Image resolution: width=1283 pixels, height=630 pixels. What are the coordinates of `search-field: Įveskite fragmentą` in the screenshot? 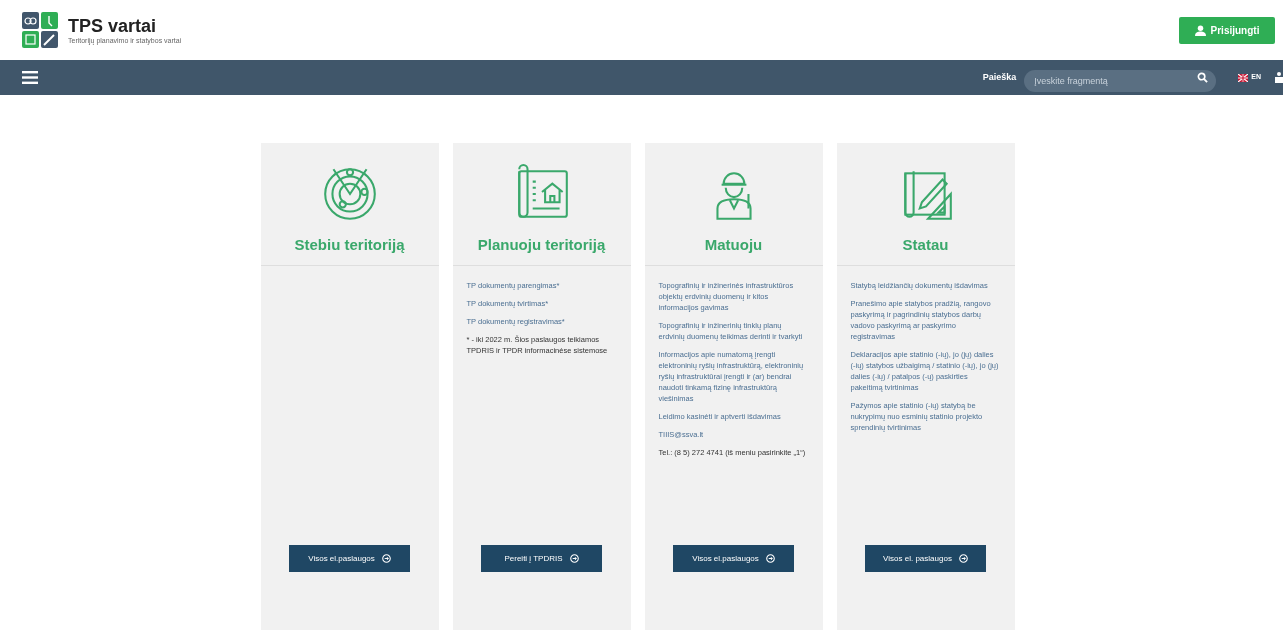 It's located at (1120, 80).